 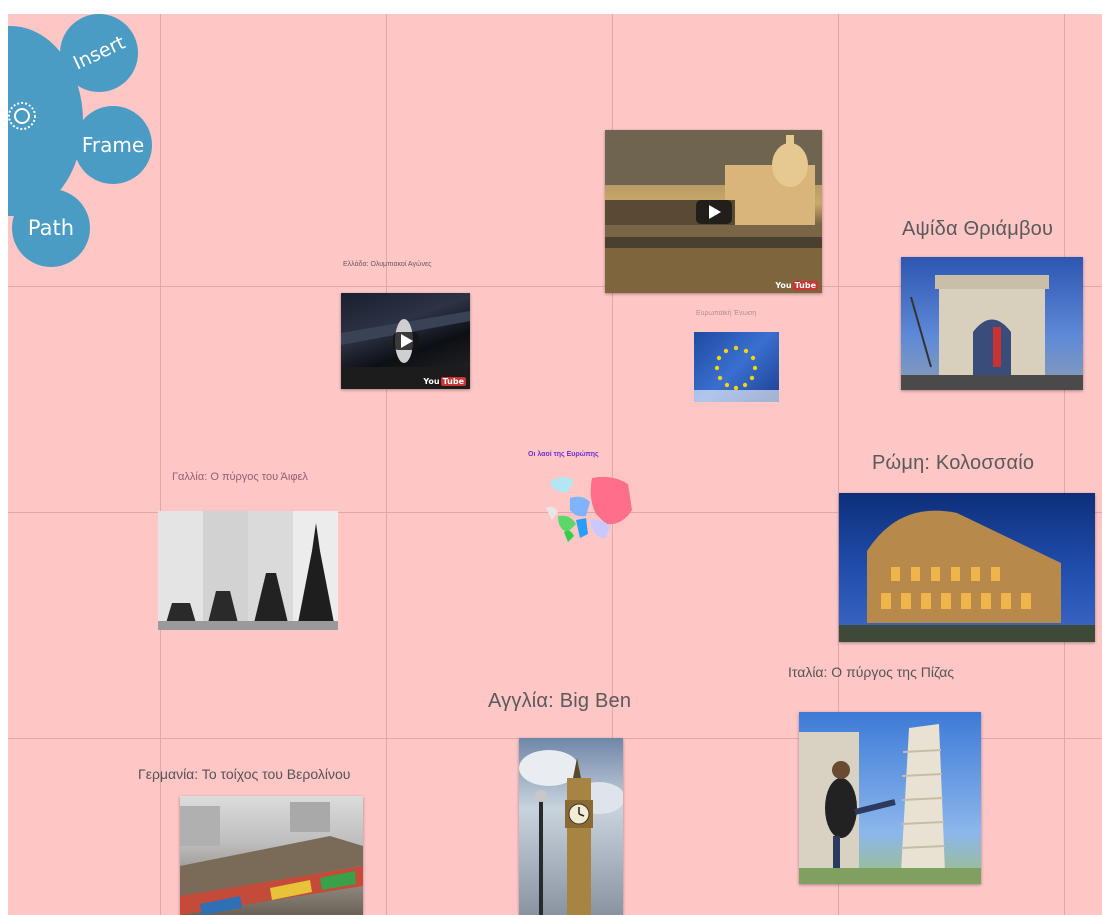 What do you see at coordinates (22, 116) in the screenshot?
I see `zebra-icon` at bounding box center [22, 116].